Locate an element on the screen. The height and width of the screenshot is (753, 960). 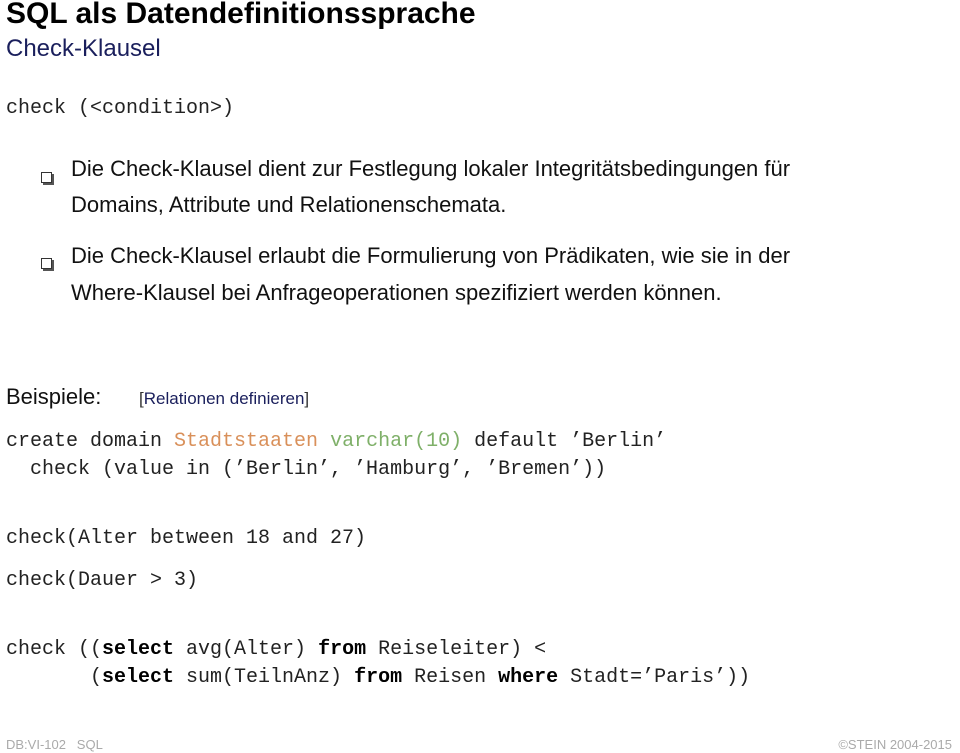
link-bracket-close: ] is located at coordinates (307, 398).